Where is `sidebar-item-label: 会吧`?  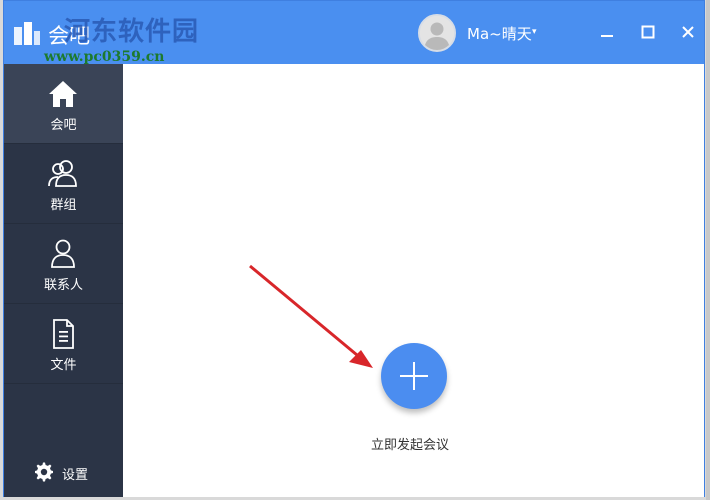 sidebar-item-label: 会吧 is located at coordinates (63, 125).